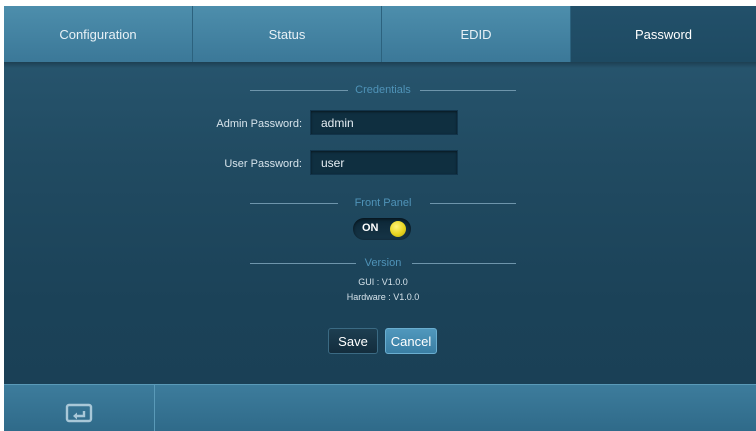  Describe the element at coordinates (382, 229) in the screenshot. I see `front-panel-toggle: ON` at that location.